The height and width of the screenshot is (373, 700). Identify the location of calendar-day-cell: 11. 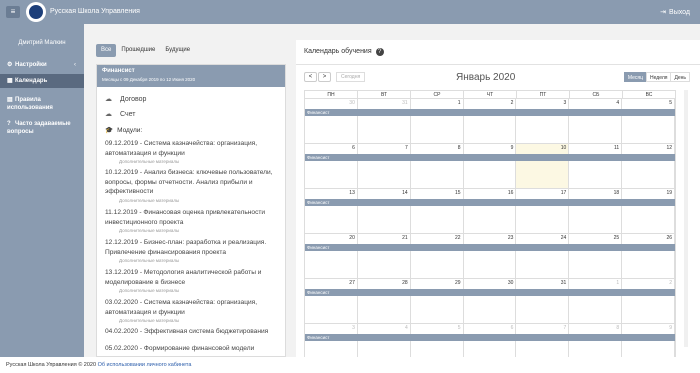
(596, 166).